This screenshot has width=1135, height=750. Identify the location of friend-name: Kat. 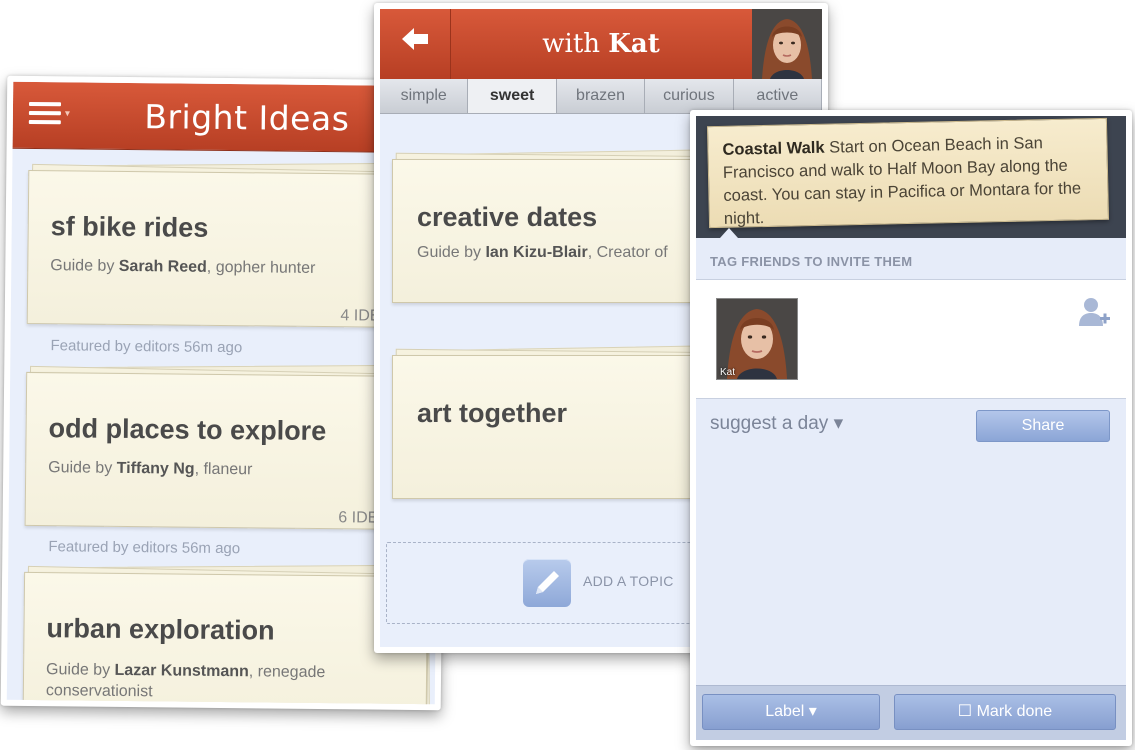
(728, 372).